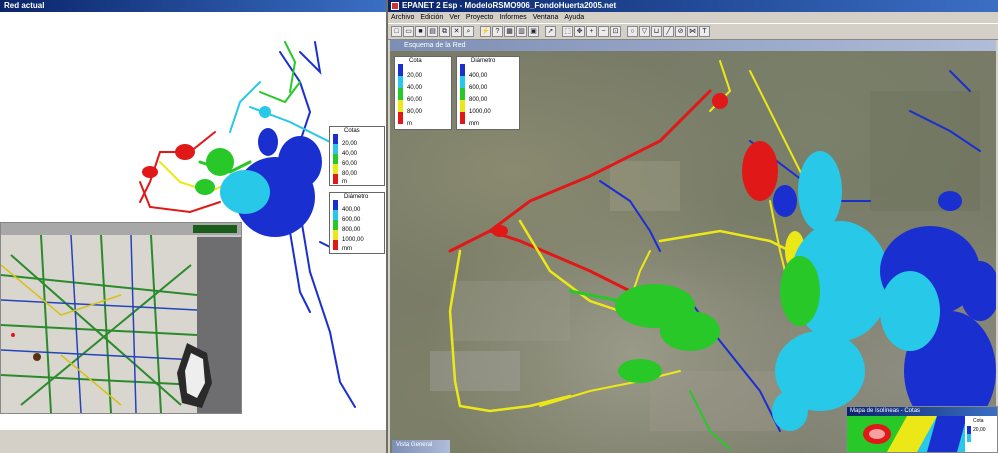  I want to click on left-legend-diametro: Diámetro 400,00 600,00 800,00 1000,00 mm, so click(357, 223).